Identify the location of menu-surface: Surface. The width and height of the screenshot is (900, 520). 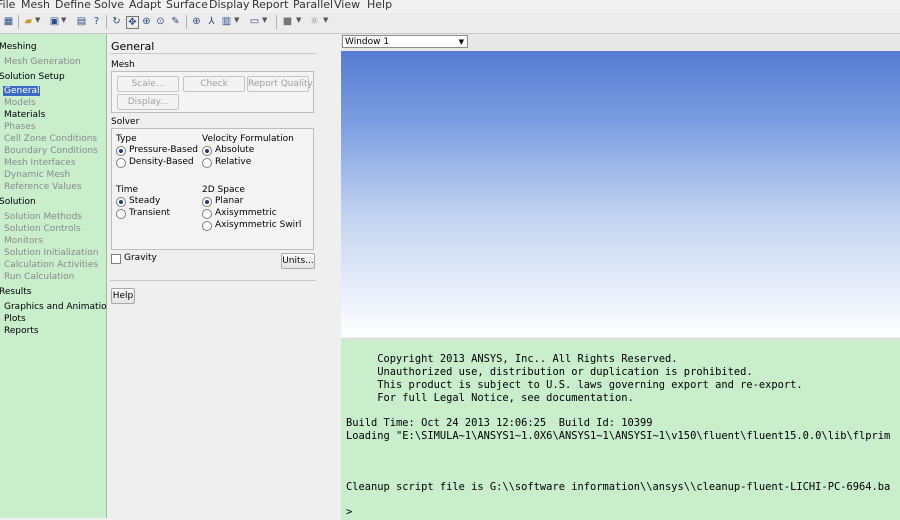
(187, 5).